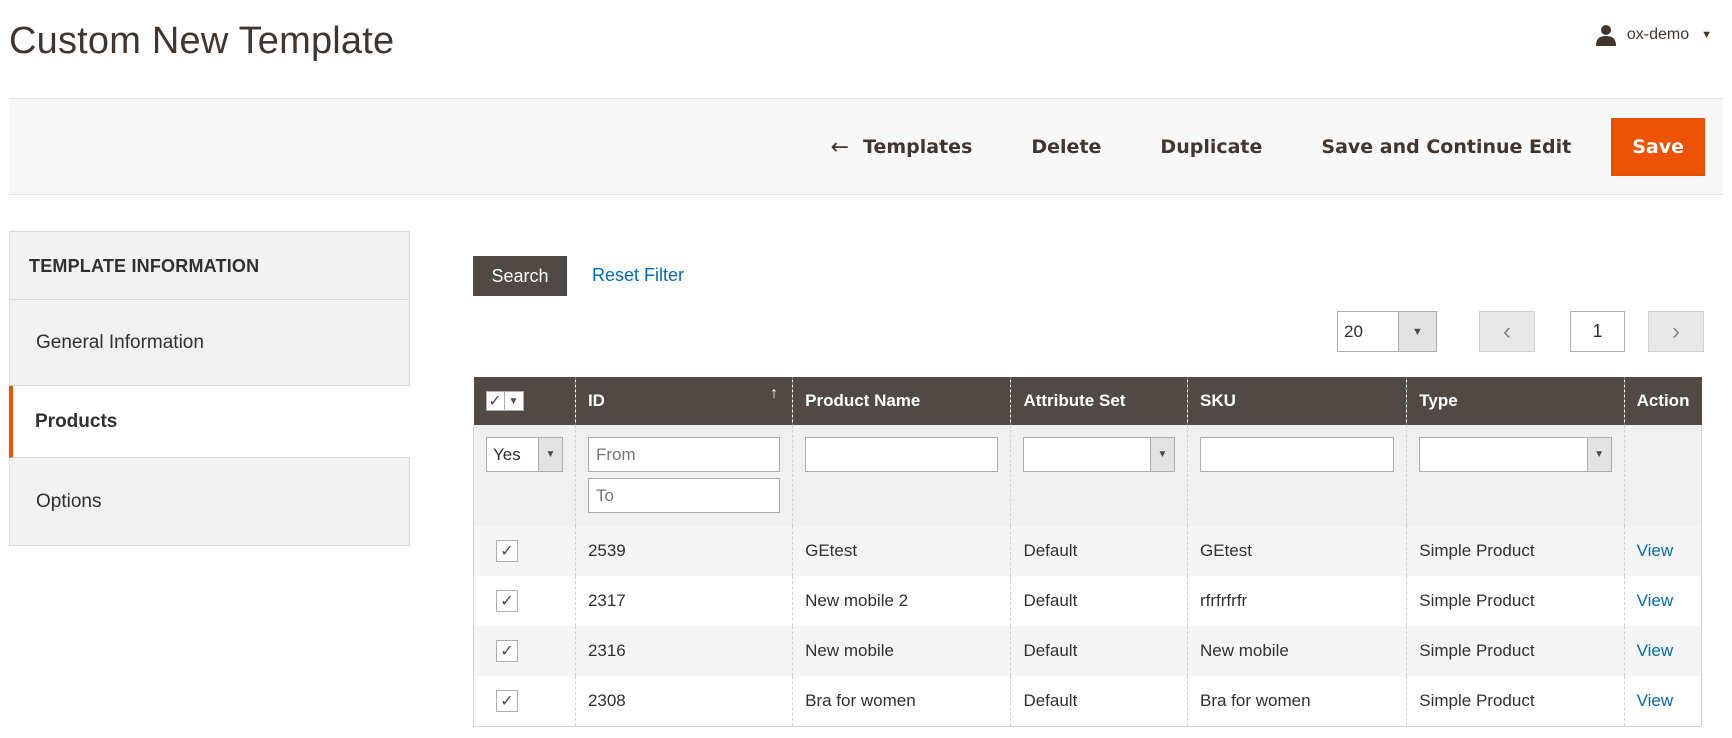 The image size is (1732, 738). Describe the element at coordinates (1515, 401) in the screenshot. I see `column-header-type: Type` at that location.